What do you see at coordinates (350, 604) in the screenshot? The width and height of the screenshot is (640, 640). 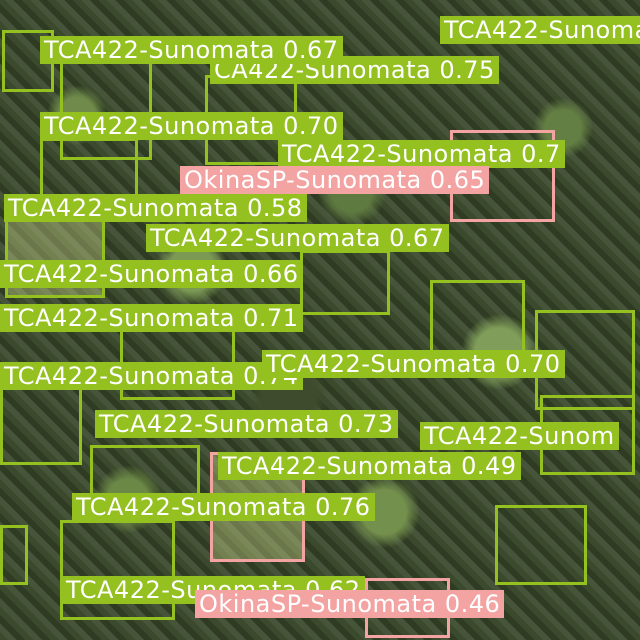 I see `detection-label: OkinaSP-Sunomata 0.46` at bounding box center [350, 604].